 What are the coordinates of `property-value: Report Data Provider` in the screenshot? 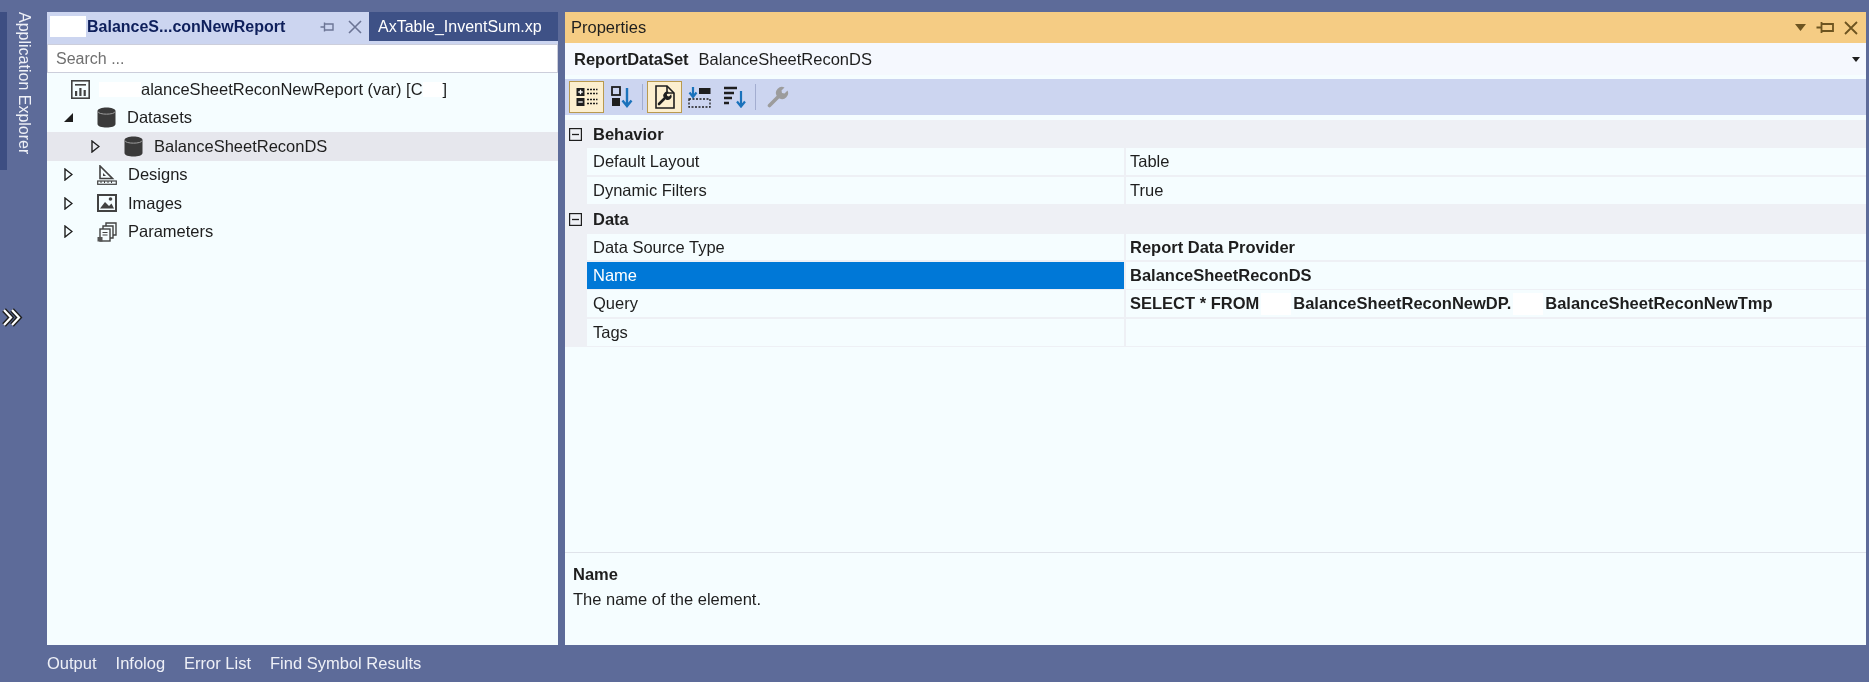 It's located at (1496, 247).